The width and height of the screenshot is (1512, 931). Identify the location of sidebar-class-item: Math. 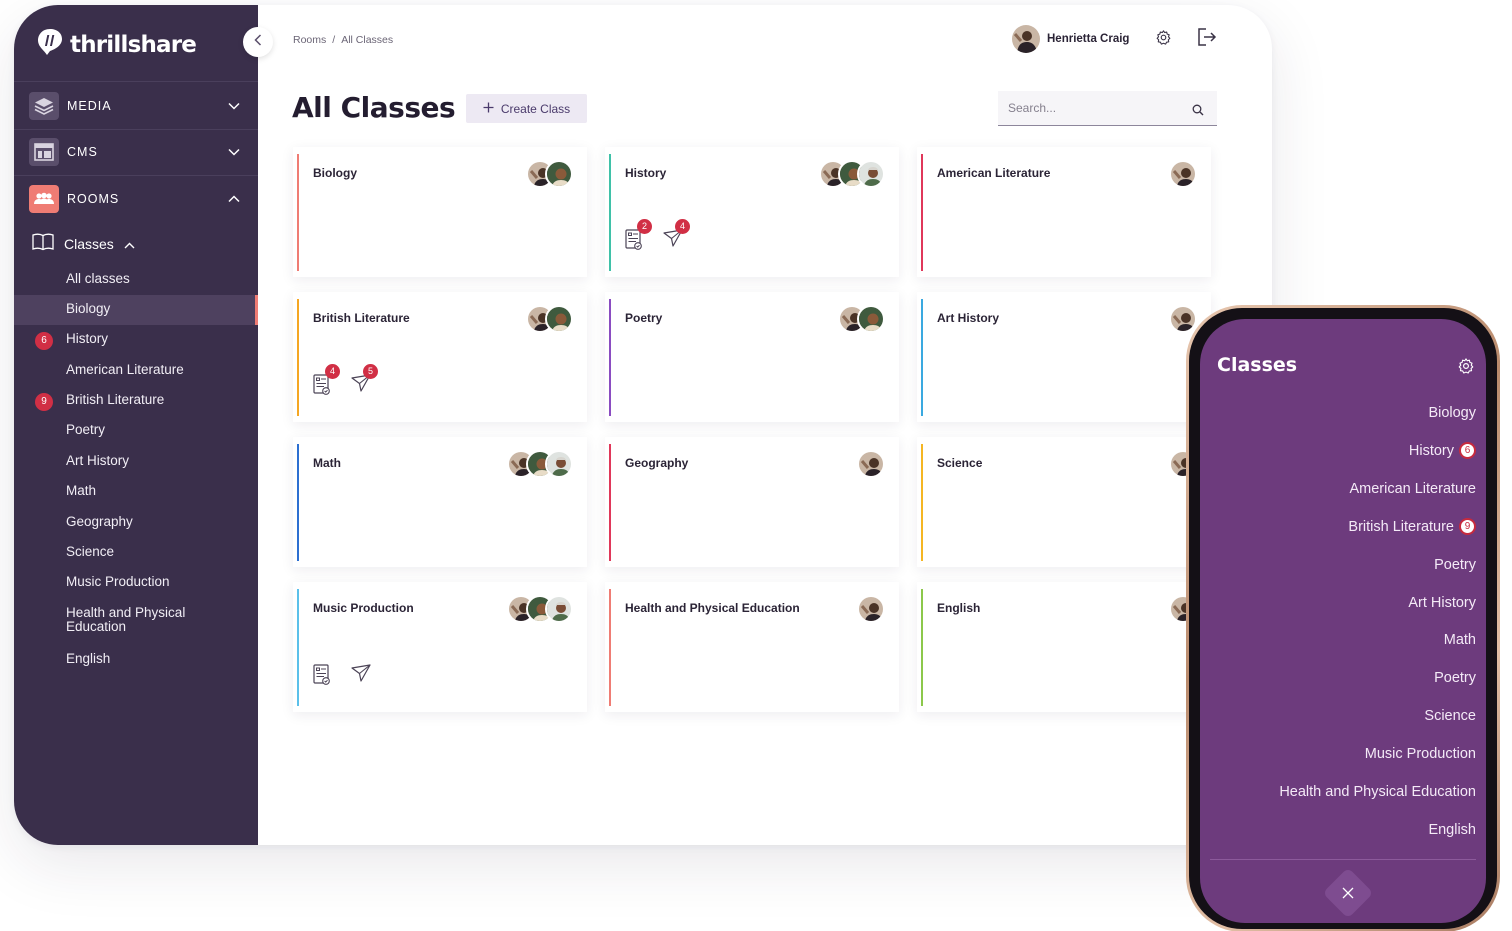
(136, 492).